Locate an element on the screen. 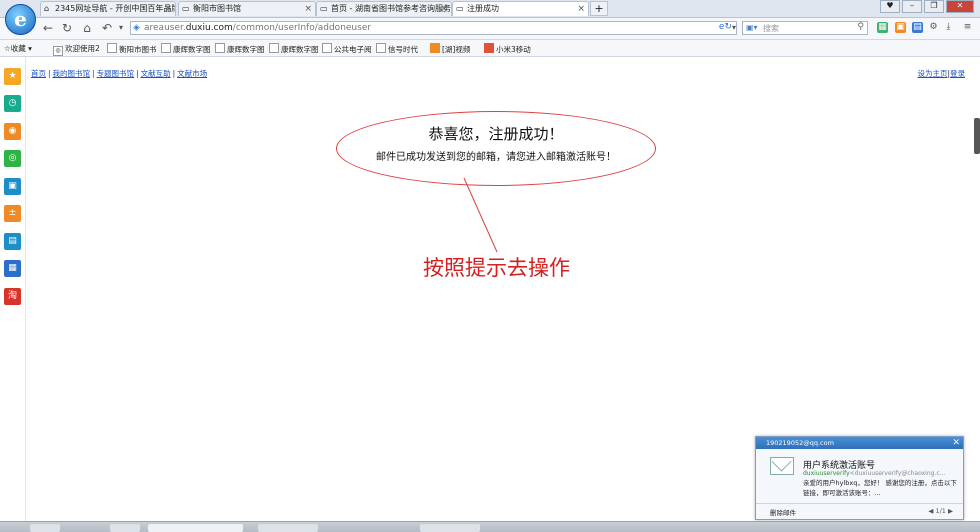 This screenshot has height=532, width=980. nav-link-home: 首页 is located at coordinates (38, 73).